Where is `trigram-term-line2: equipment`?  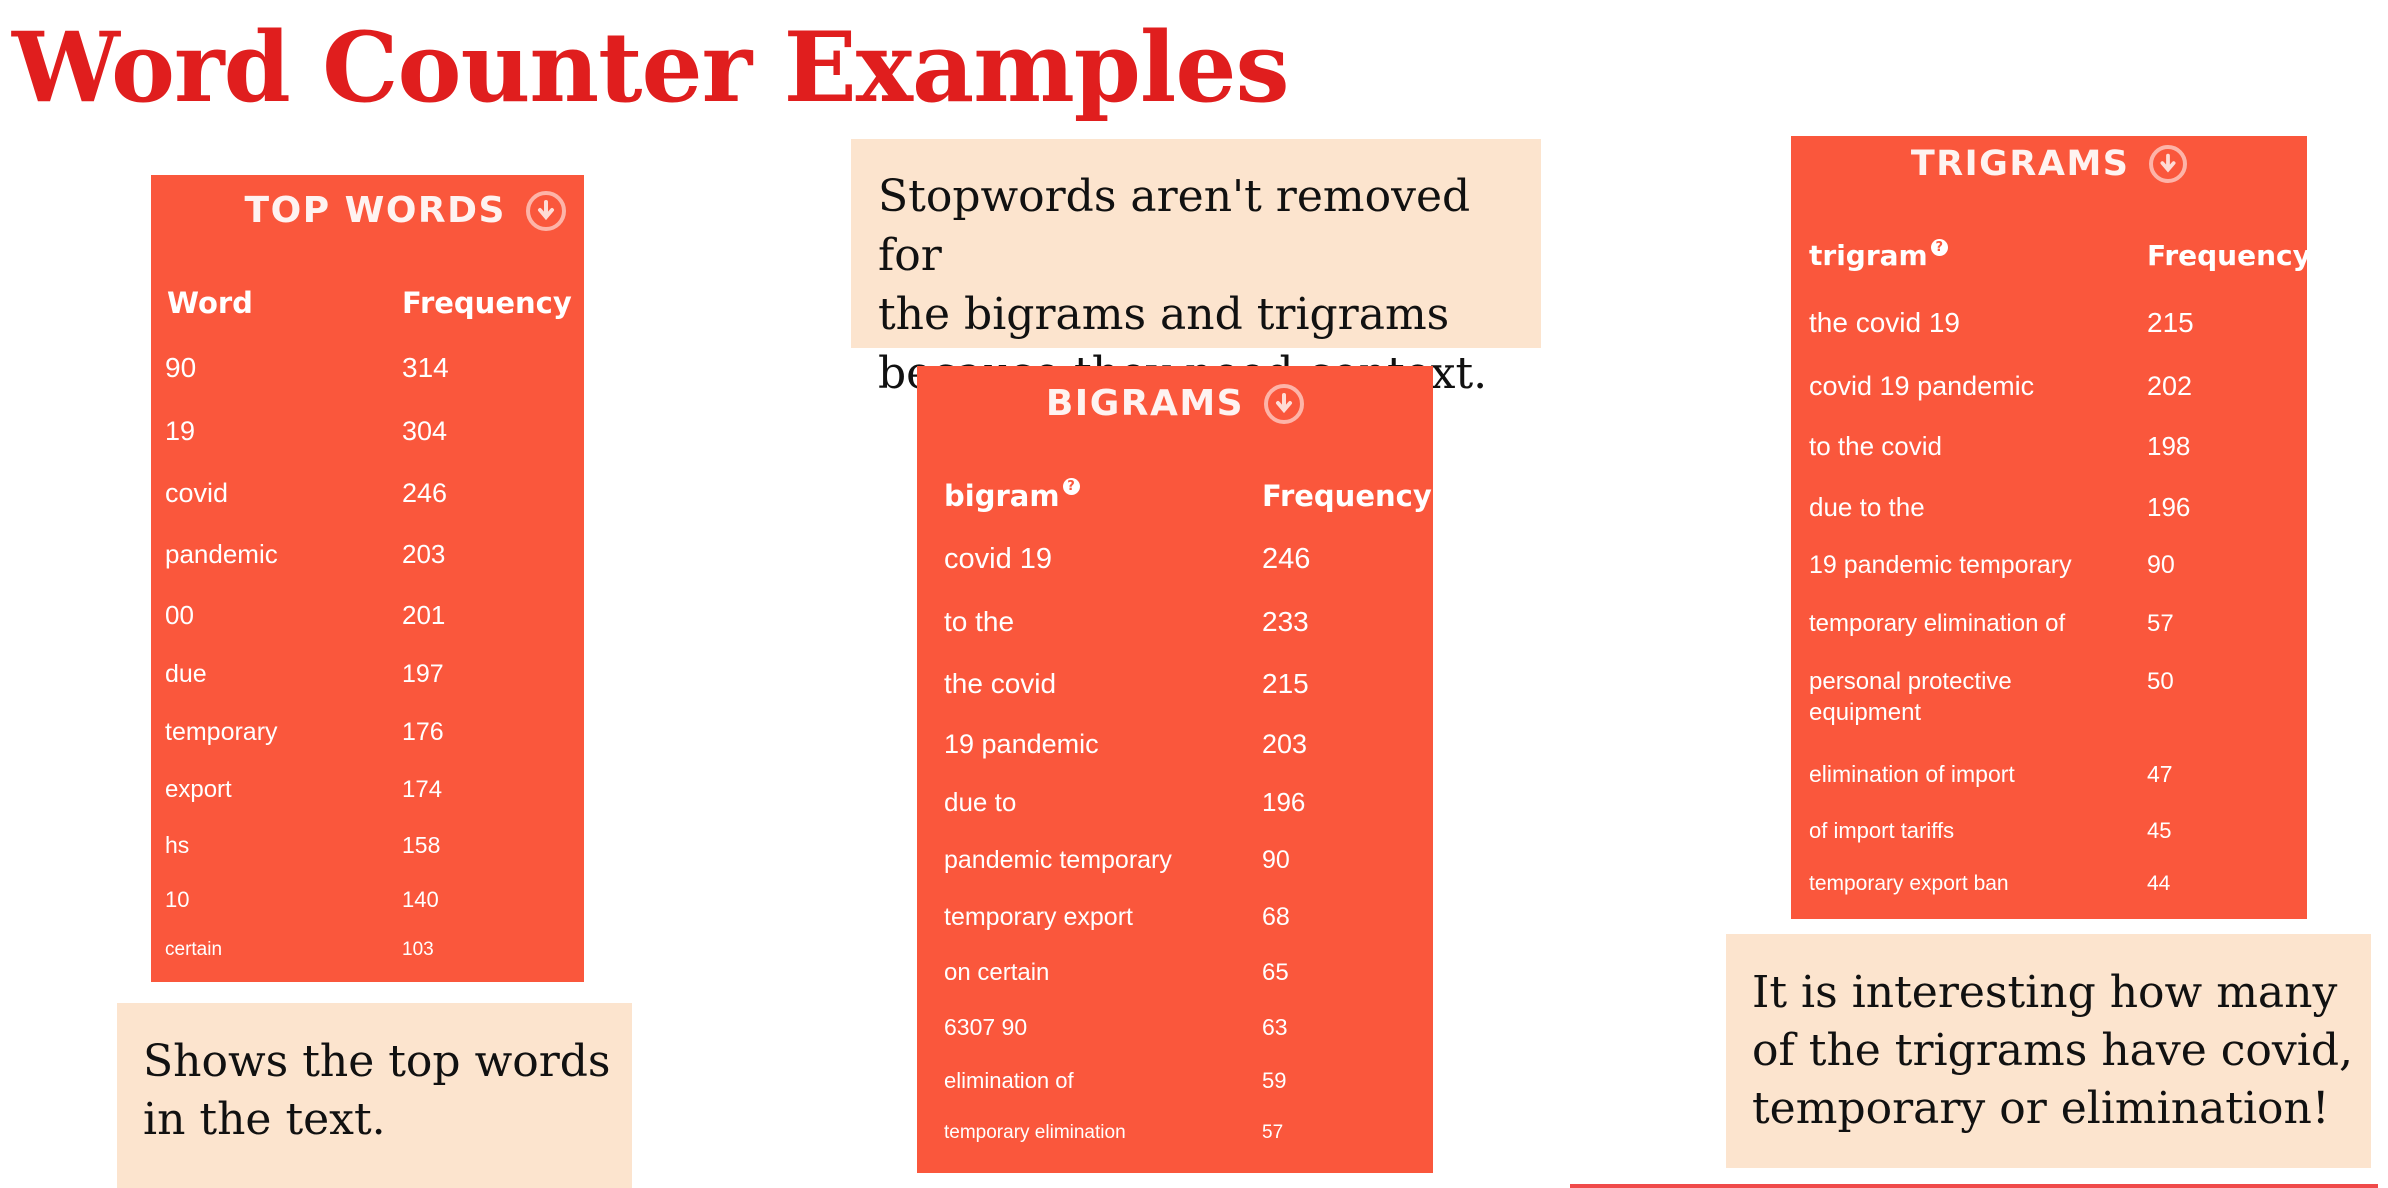 trigram-term-line2: equipment is located at coordinates (1865, 712).